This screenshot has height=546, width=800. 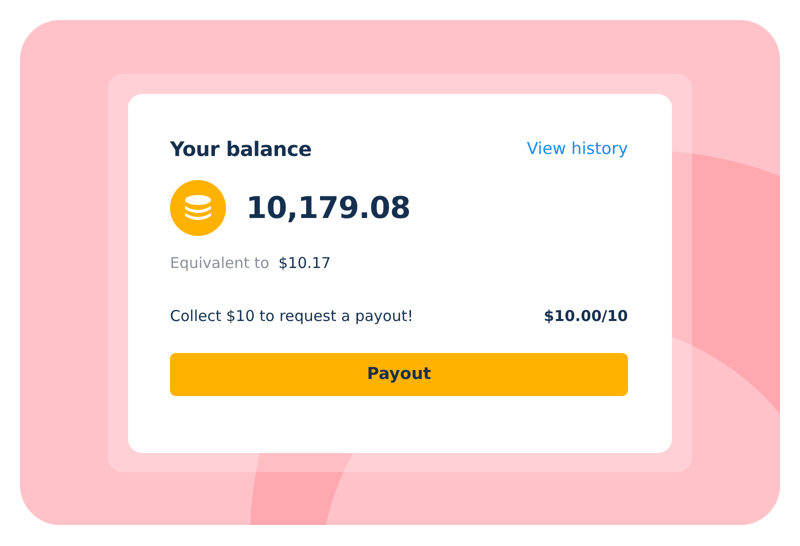 What do you see at coordinates (399, 374) in the screenshot?
I see `payout-button: Payout` at bounding box center [399, 374].